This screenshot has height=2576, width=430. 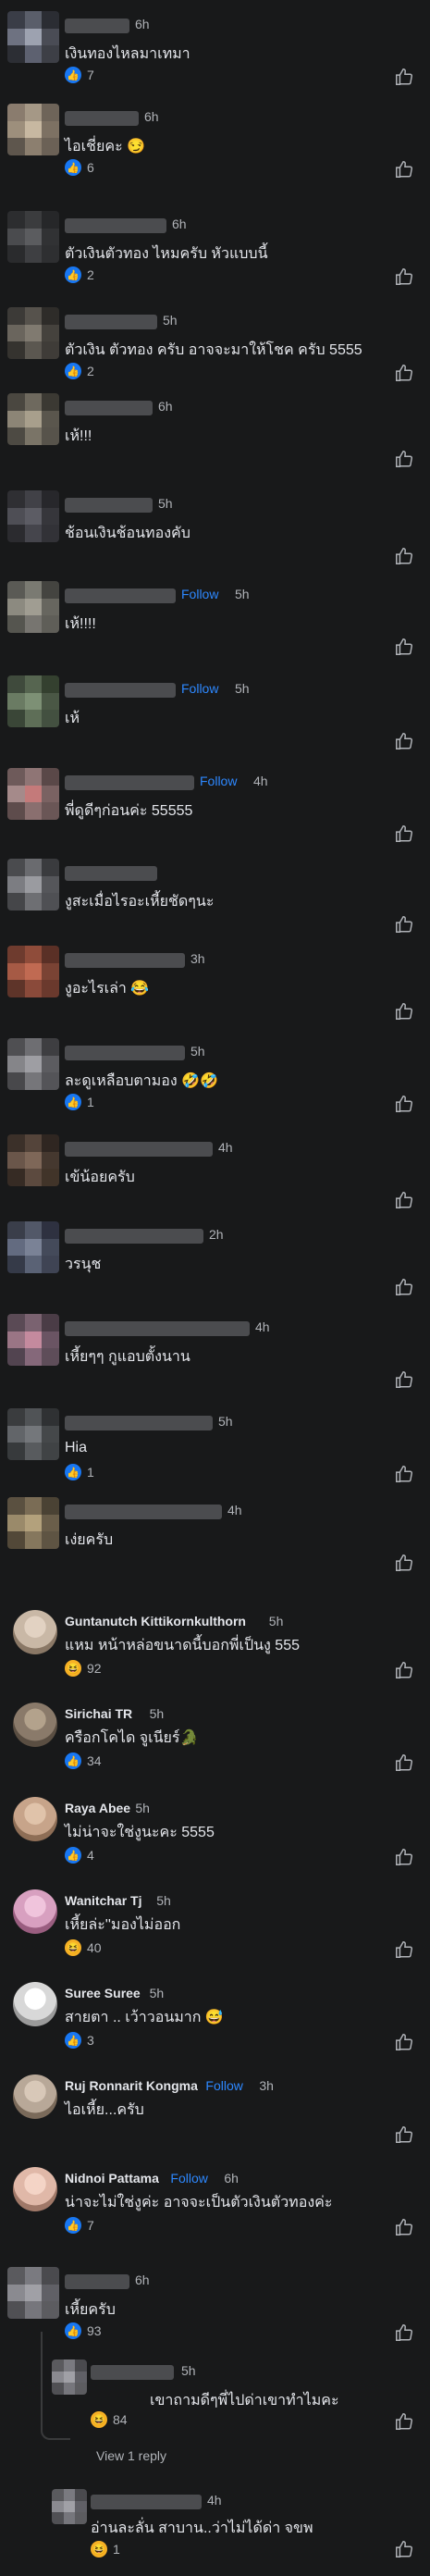 I want to click on reaction-summary: 👍 3, so click(x=79, y=2041).